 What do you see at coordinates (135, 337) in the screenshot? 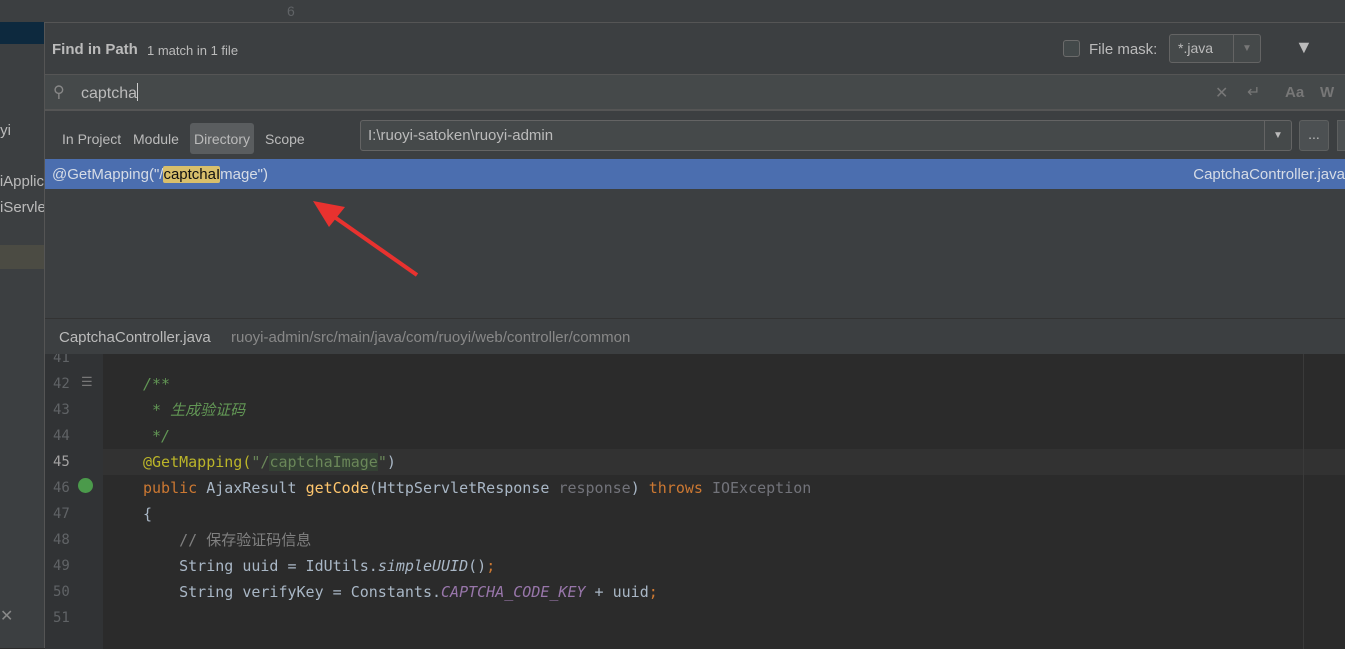
I see `preview-file-name: CaptchaController.java` at bounding box center [135, 337].